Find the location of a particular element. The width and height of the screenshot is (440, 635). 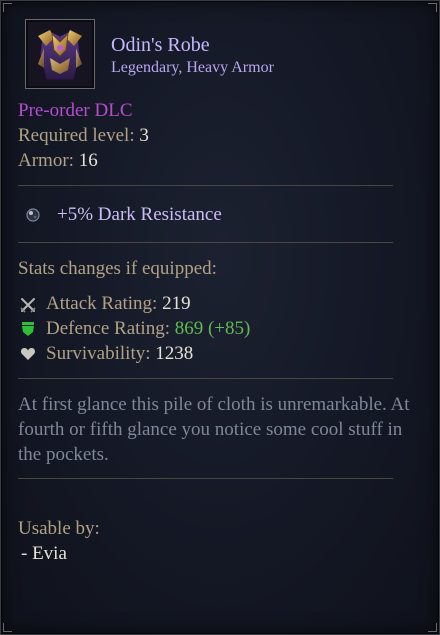

item-icon-frame is located at coordinates (60, 54).